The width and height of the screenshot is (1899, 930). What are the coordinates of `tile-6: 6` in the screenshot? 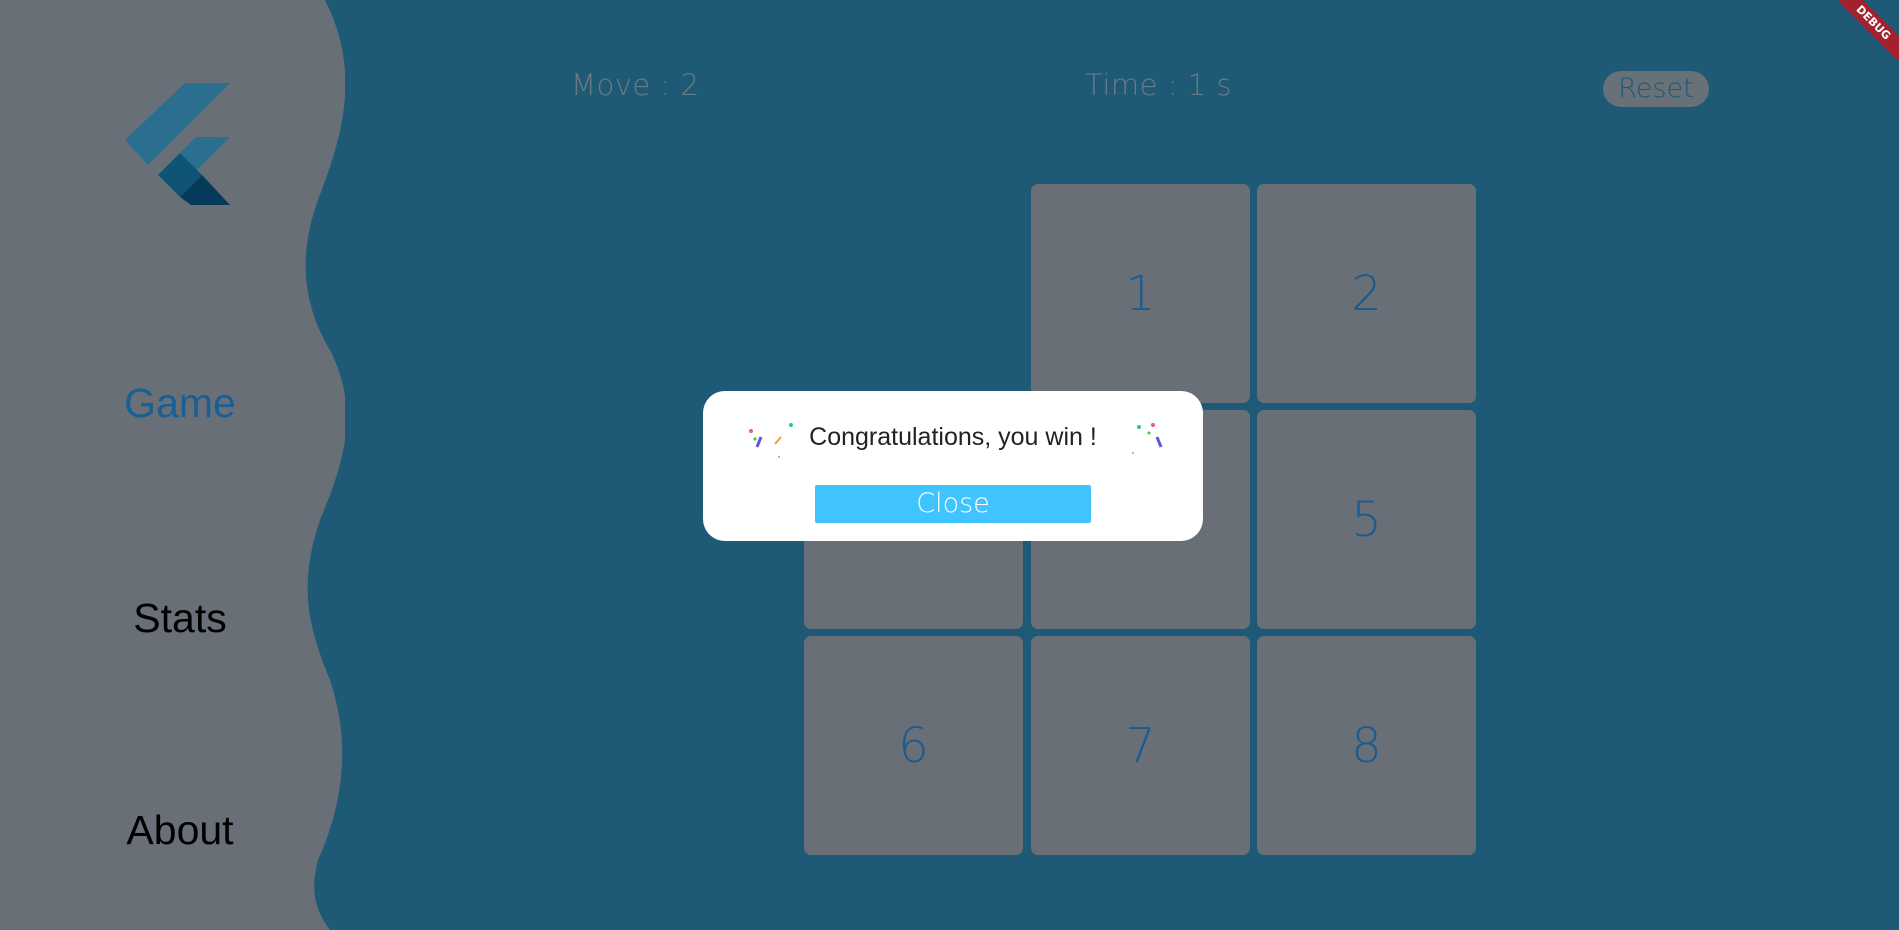 It's located at (913, 745).